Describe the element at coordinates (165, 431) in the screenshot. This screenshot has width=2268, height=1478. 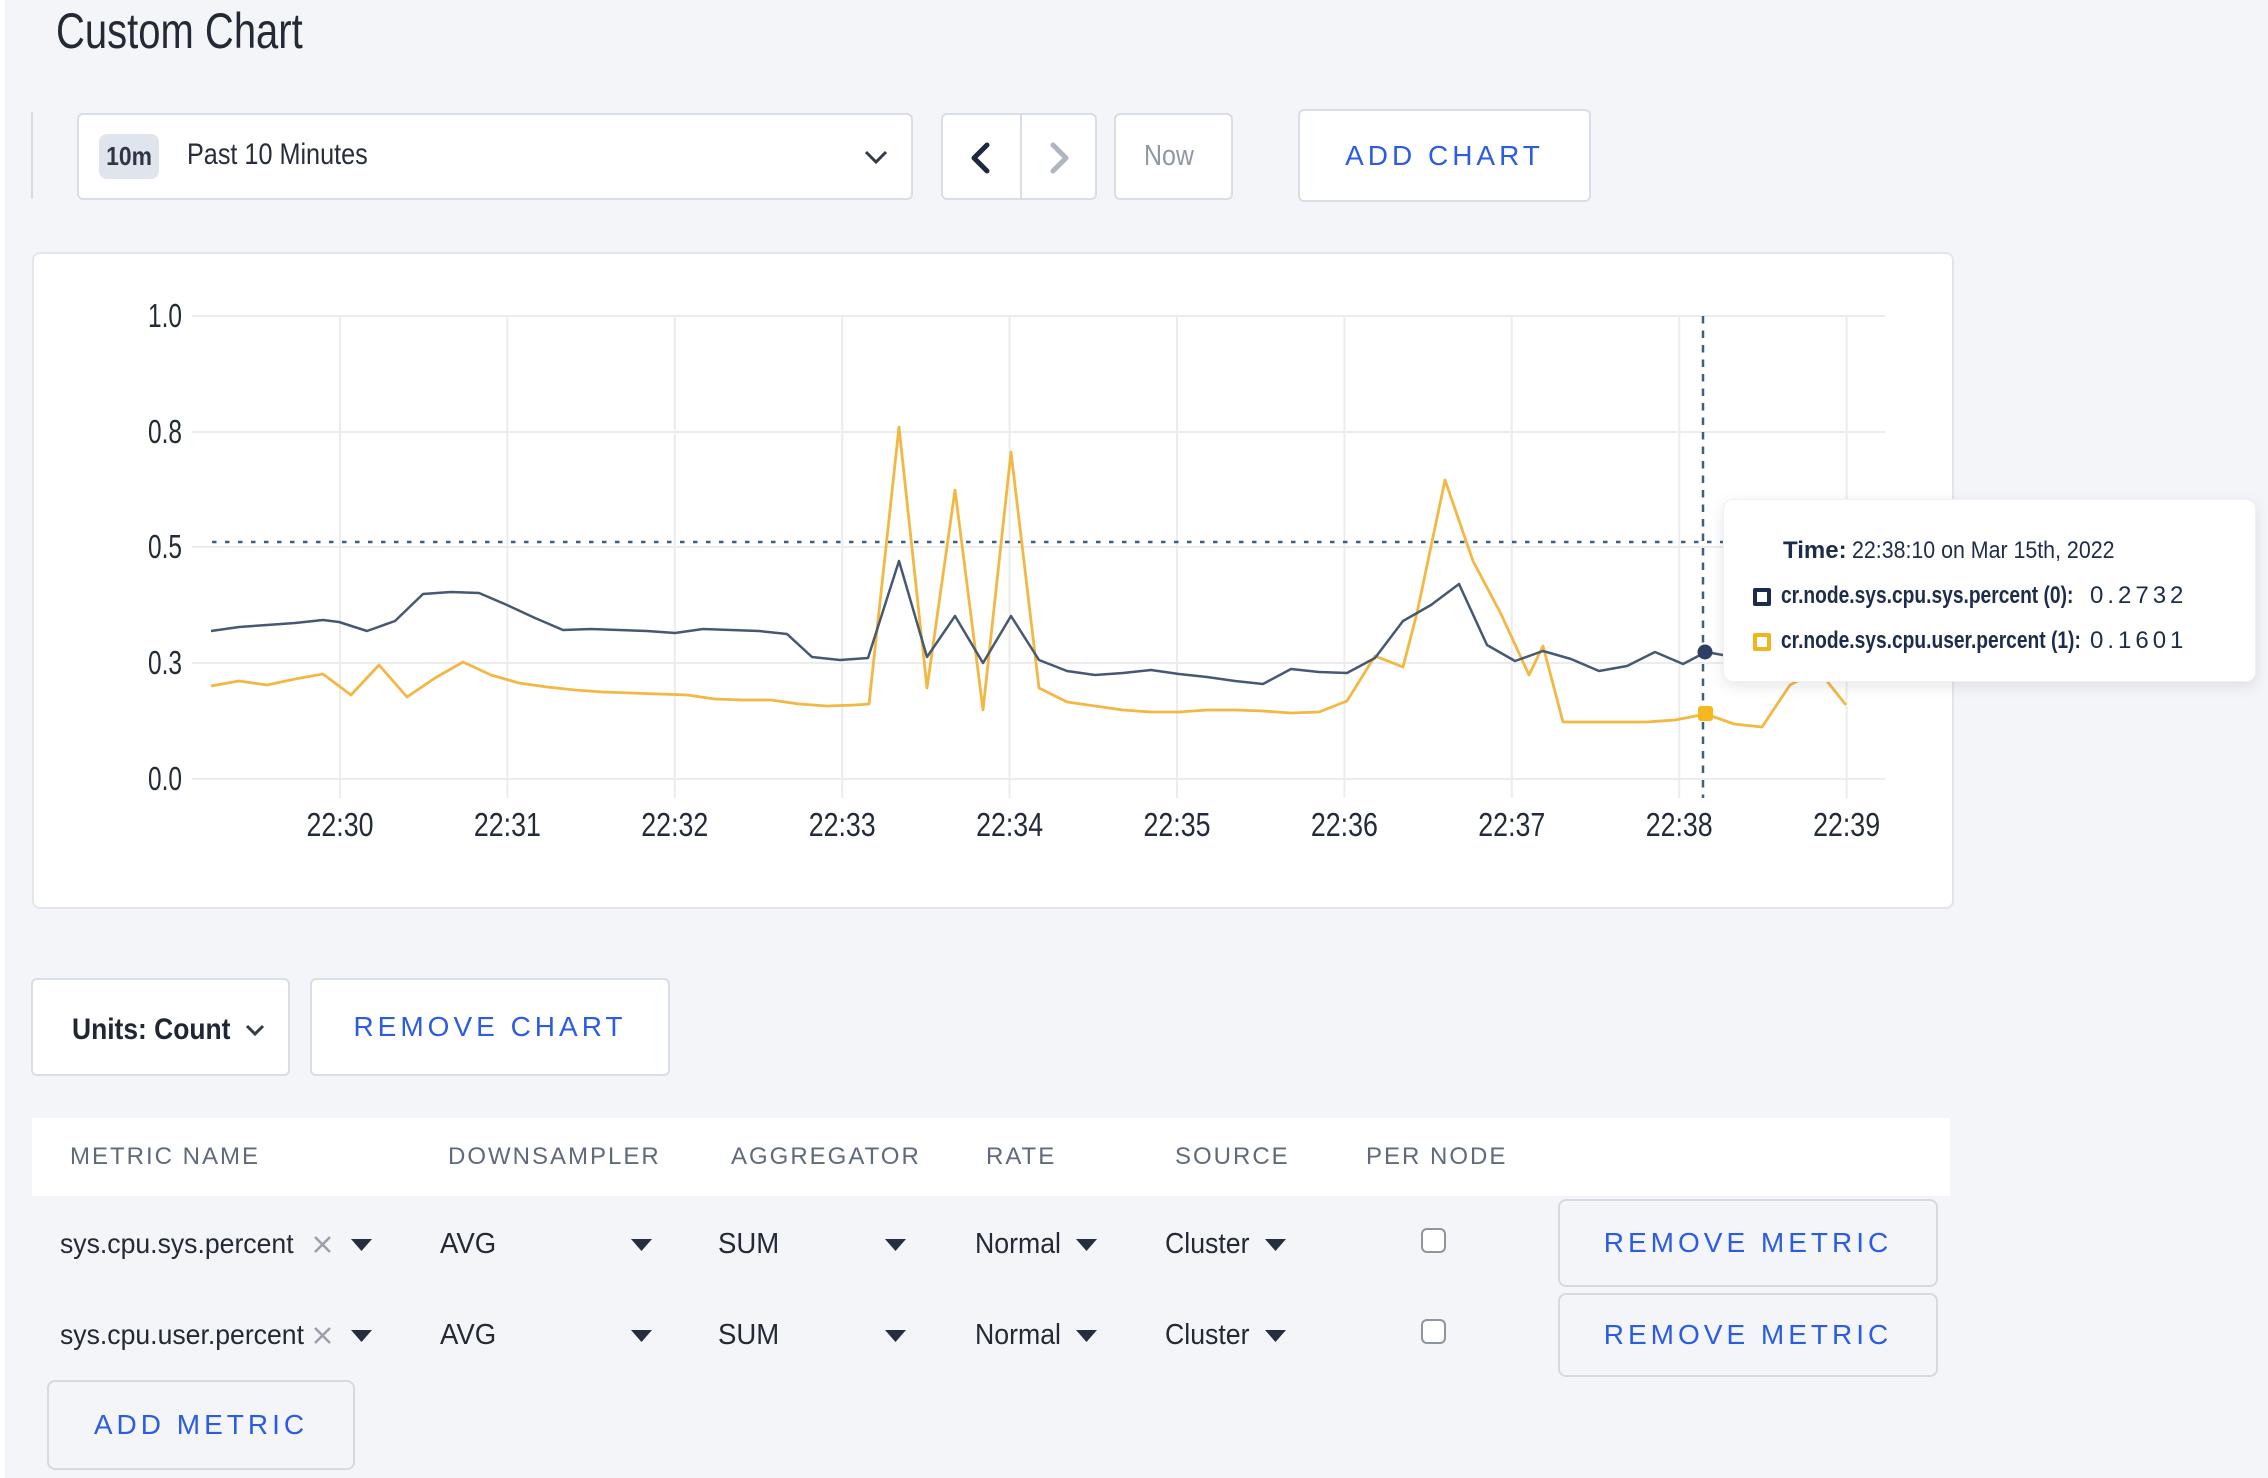
I see `svg-text: 0.8` at that location.